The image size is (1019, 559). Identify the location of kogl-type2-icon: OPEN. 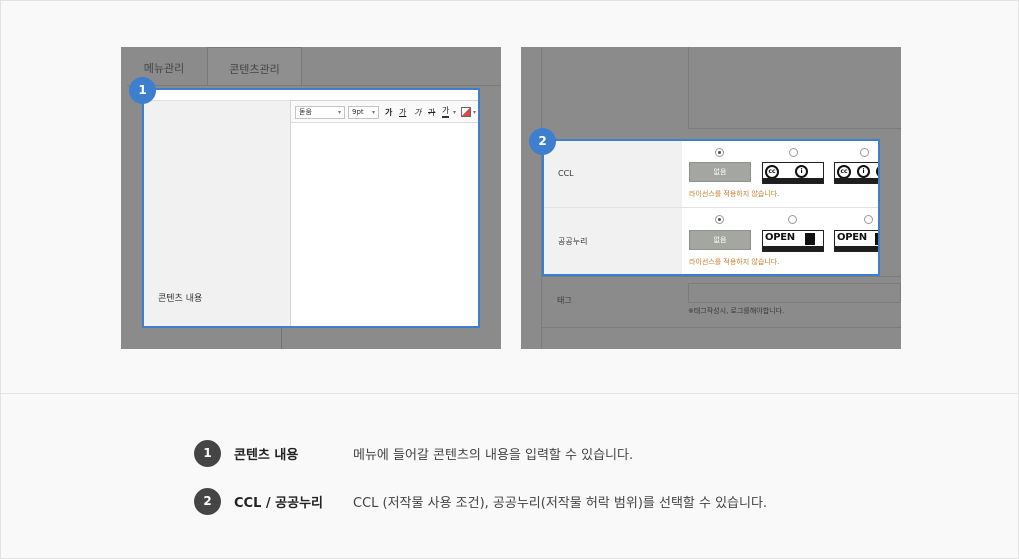
(856, 241).